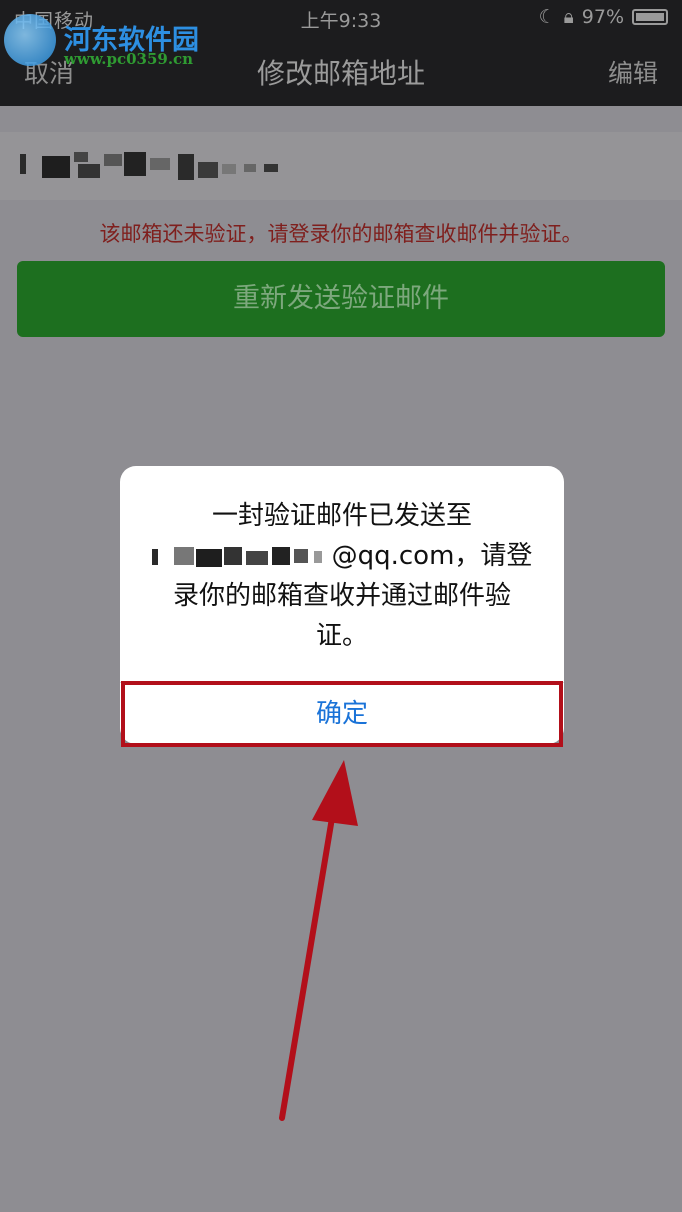  I want to click on annotation-arrow, so click(318, 940).